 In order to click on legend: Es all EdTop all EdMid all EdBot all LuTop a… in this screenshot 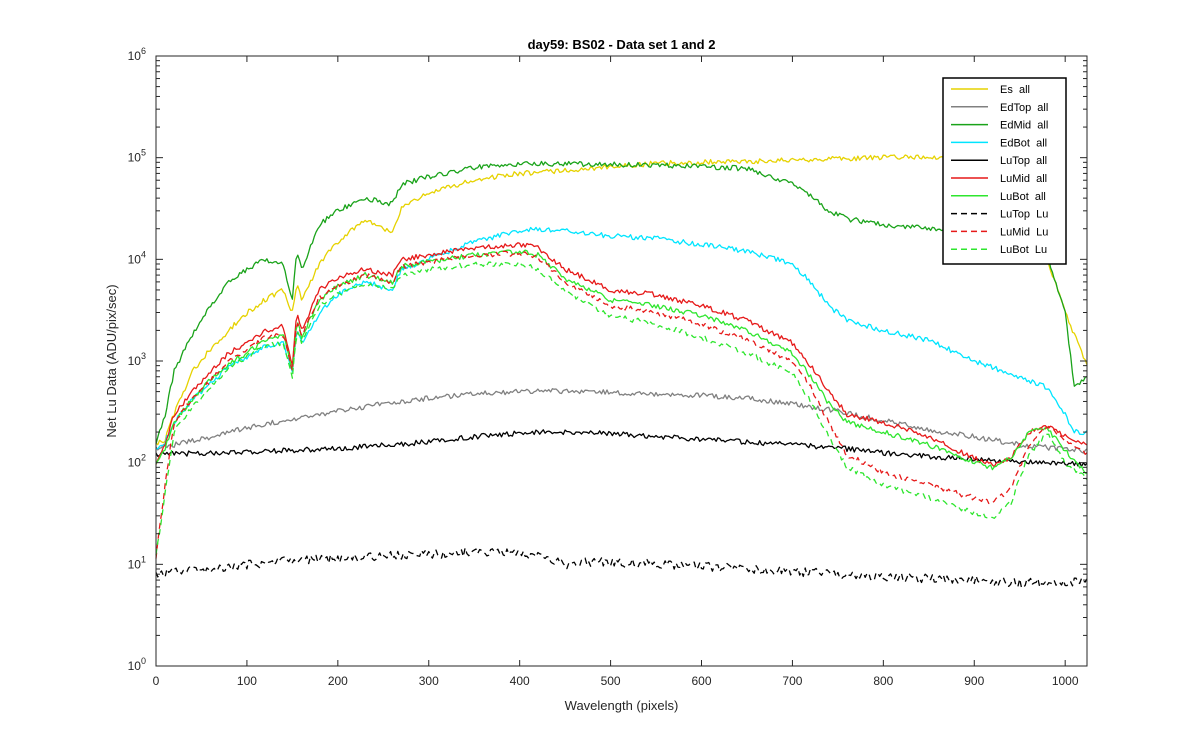, I will do `click(1004, 171)`.